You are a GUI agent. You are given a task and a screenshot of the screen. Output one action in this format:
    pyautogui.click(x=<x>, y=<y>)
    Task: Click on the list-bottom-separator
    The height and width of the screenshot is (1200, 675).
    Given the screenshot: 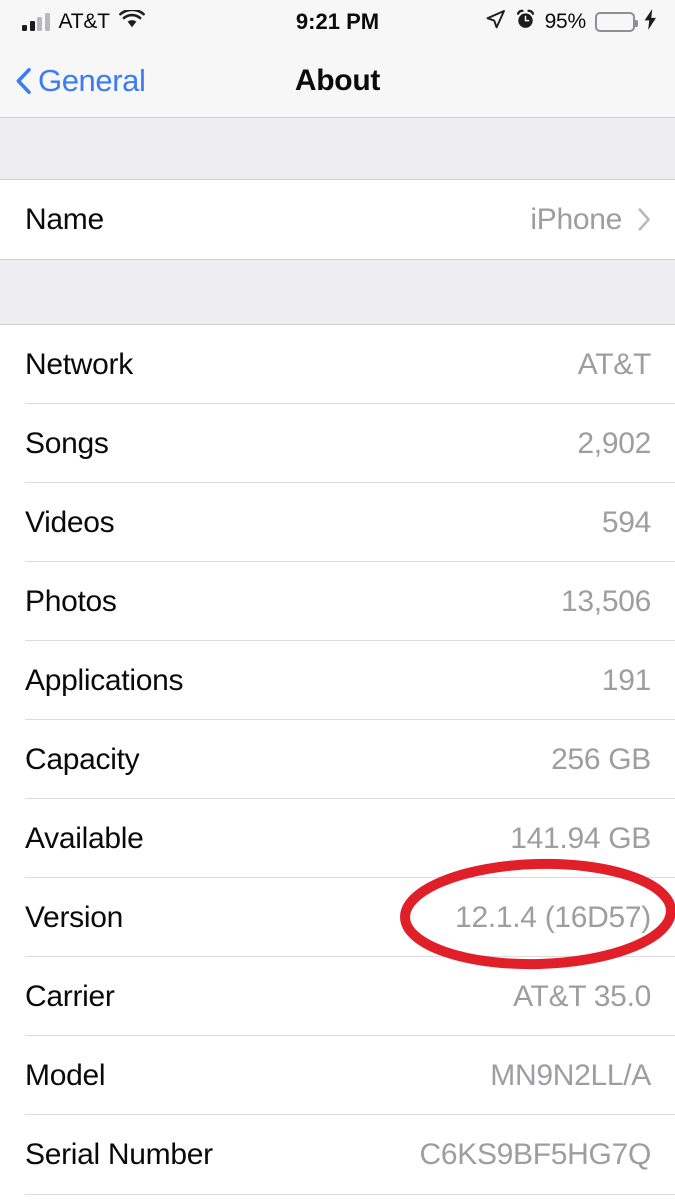 What is the action you would take?
    pyautogui.click(x=350, y=1194)
    